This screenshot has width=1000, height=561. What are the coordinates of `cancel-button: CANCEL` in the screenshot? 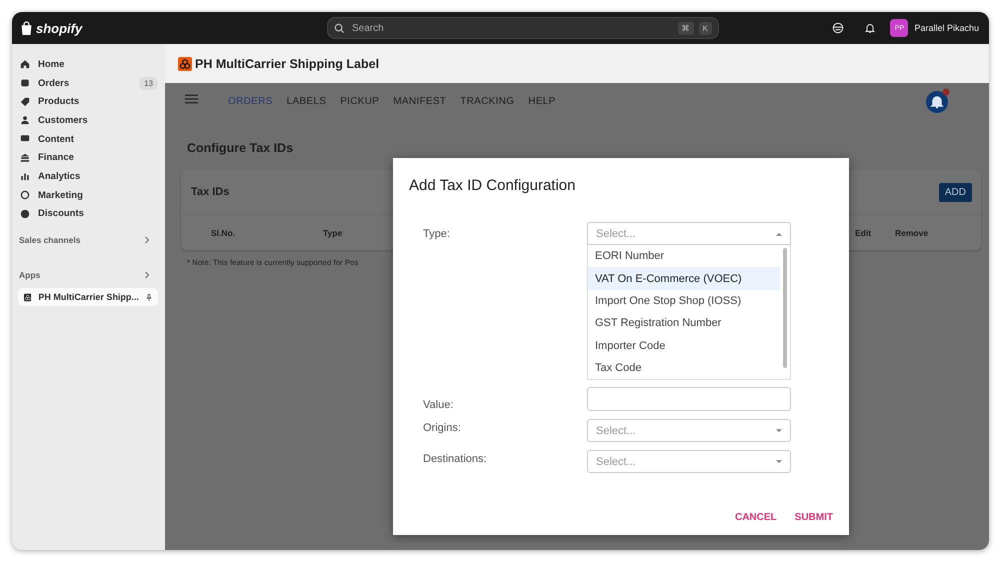 It's located at (755, 517).